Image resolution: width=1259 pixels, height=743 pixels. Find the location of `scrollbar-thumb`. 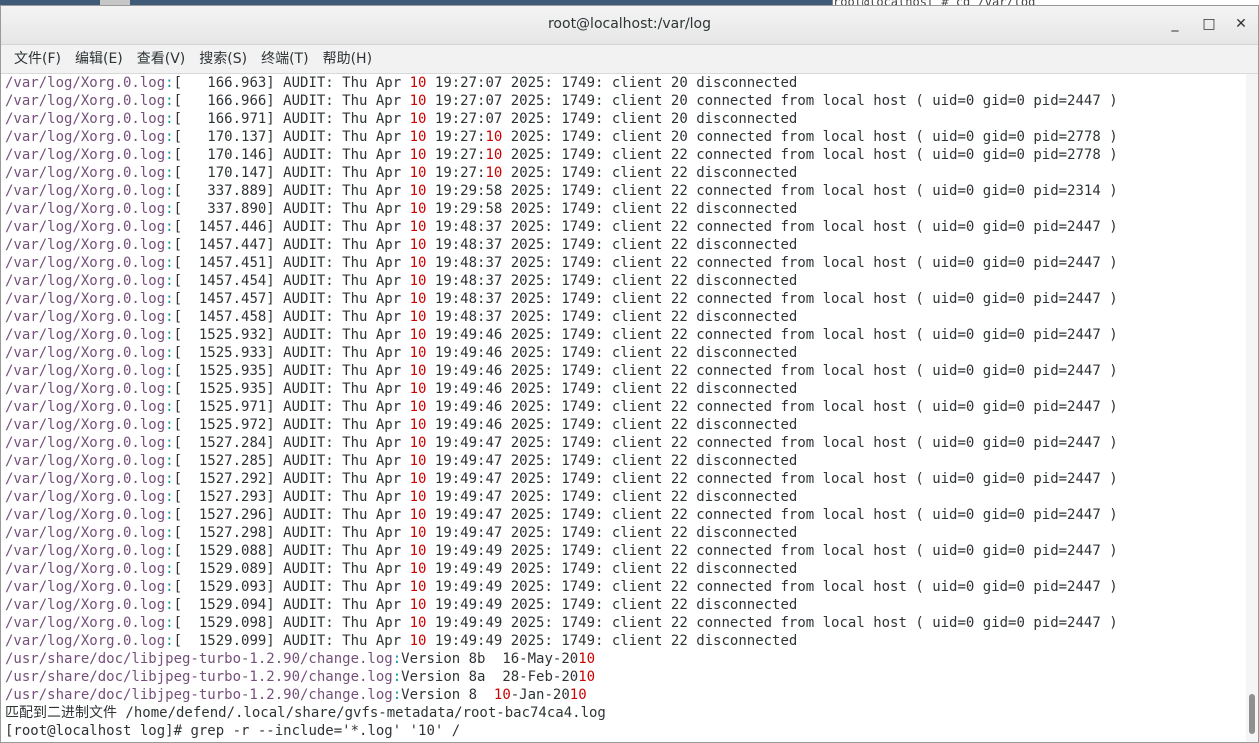

scrollbar-thumb is located at coordinates (1252, 714).